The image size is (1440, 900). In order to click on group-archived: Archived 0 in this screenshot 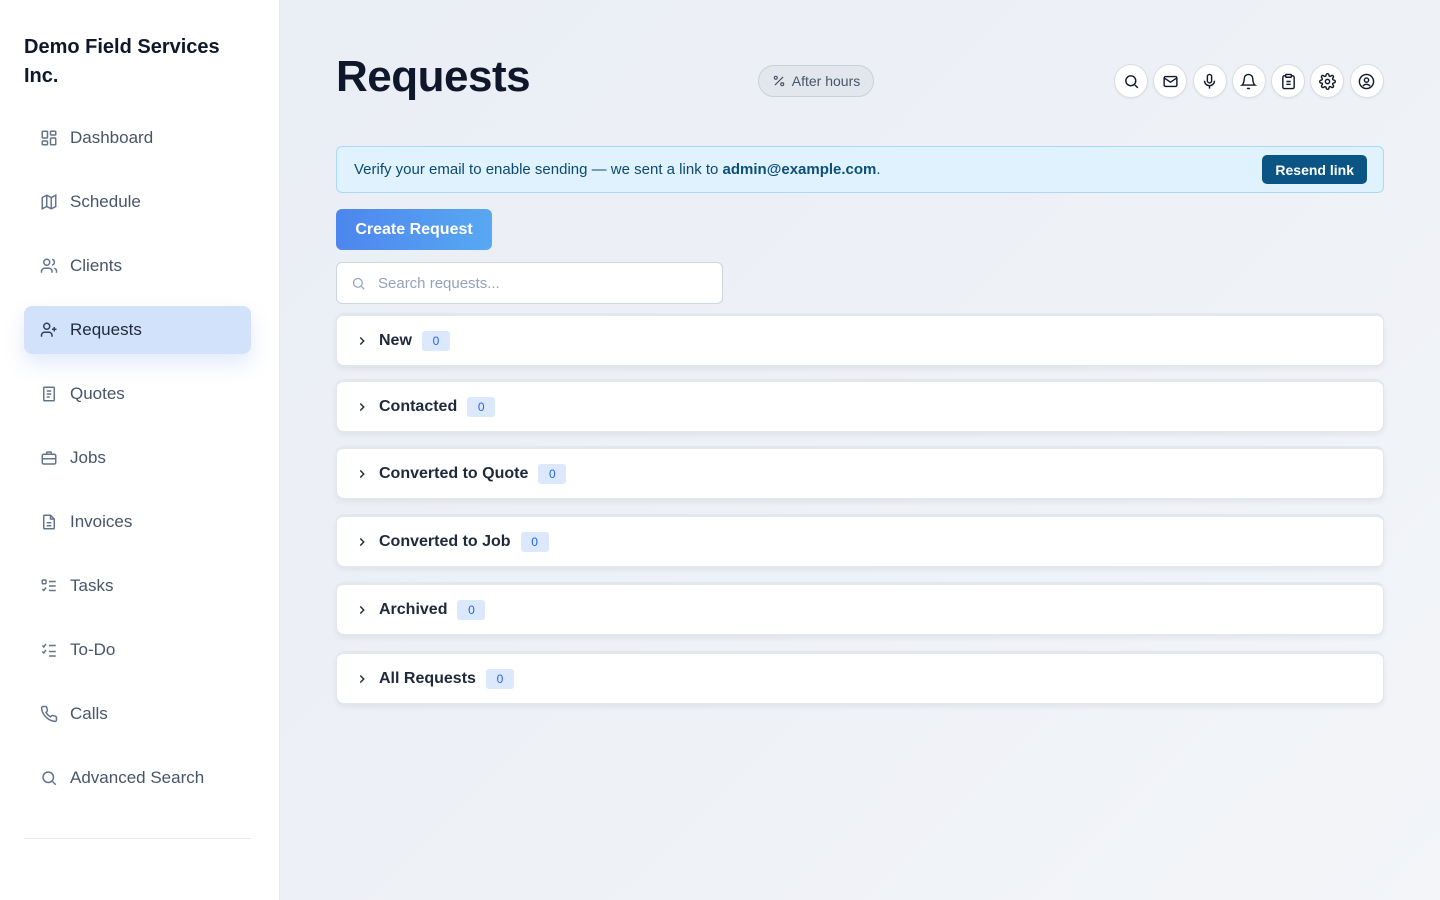, I will do `click(860, 608)`.